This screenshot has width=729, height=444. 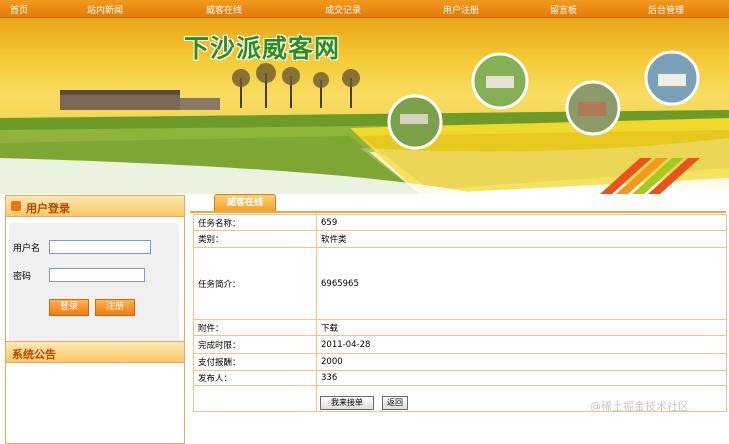 I want to click on attachment-download-link: 下载, so click(x=521, y=327).